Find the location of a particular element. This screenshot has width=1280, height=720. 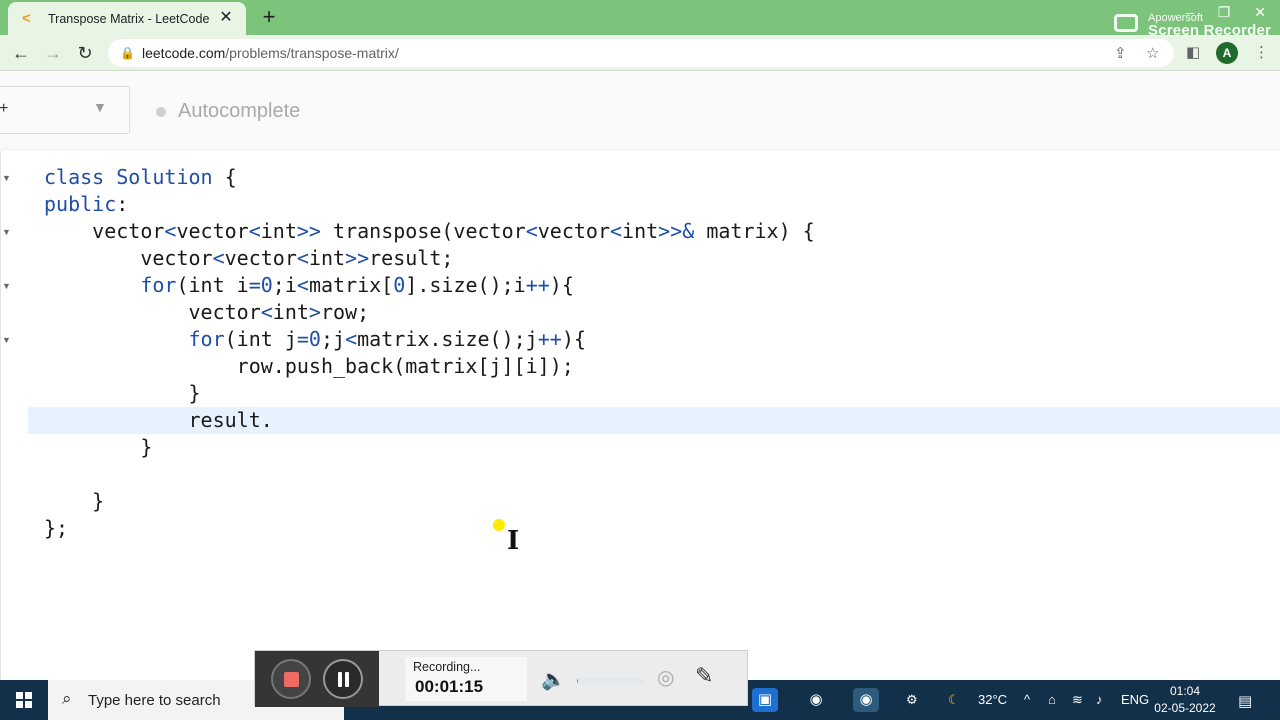

pause-icon is located at coordinates (340, 679).